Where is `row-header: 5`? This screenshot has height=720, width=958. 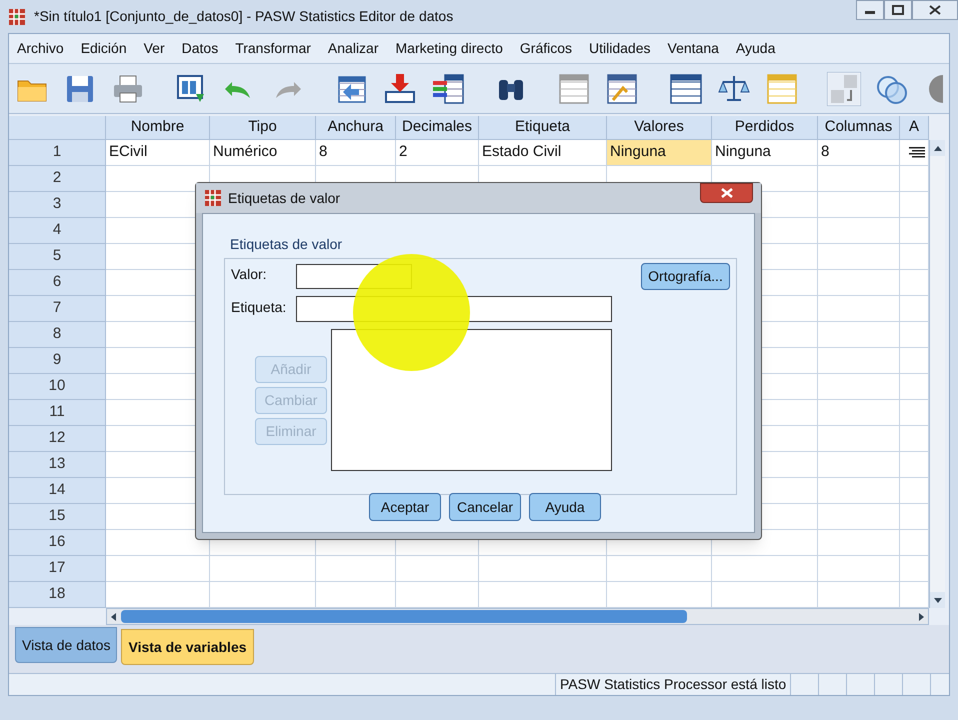
row-header: 5 is located at coordinates (57, 257).